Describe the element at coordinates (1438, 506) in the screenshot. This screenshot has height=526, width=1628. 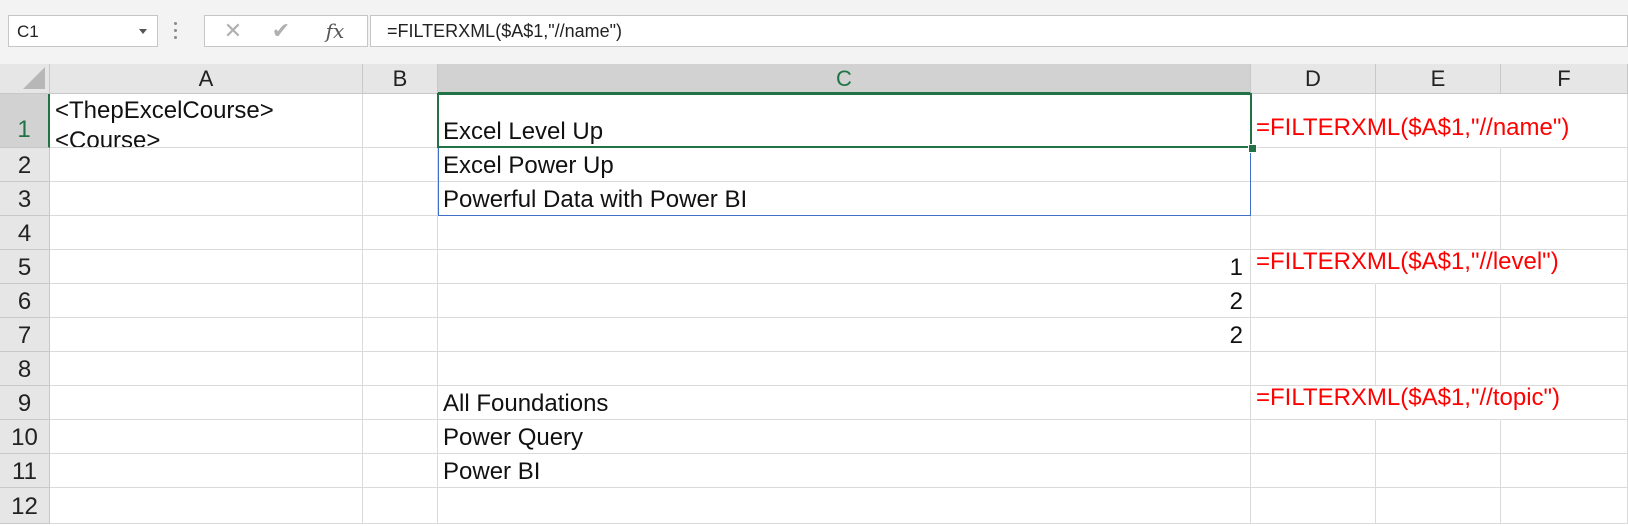
I see `cell-e12` at that location.